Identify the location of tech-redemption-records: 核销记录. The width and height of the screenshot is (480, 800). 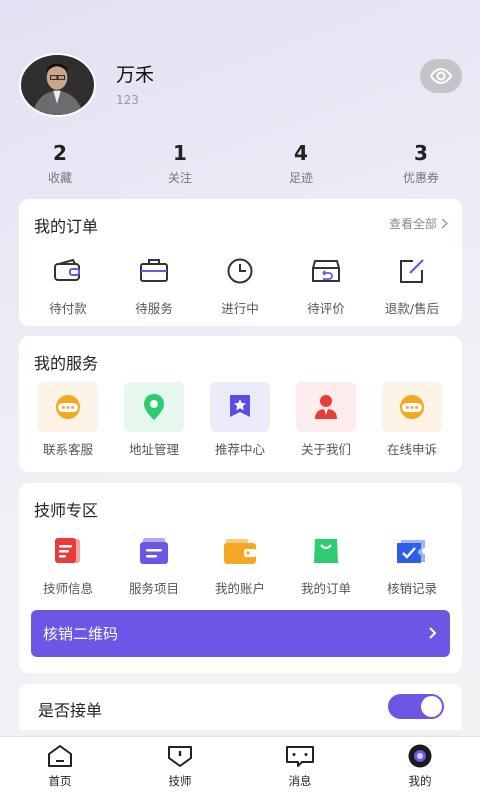
(412, 564).